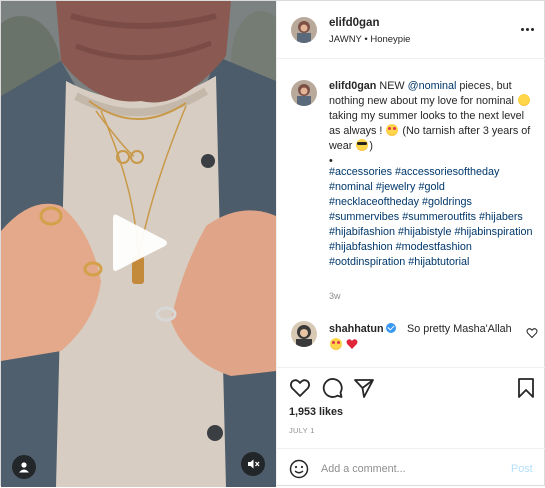 The image size is (545, 488). I want to click on caption-username: elifd0gan, so click(352, 86).